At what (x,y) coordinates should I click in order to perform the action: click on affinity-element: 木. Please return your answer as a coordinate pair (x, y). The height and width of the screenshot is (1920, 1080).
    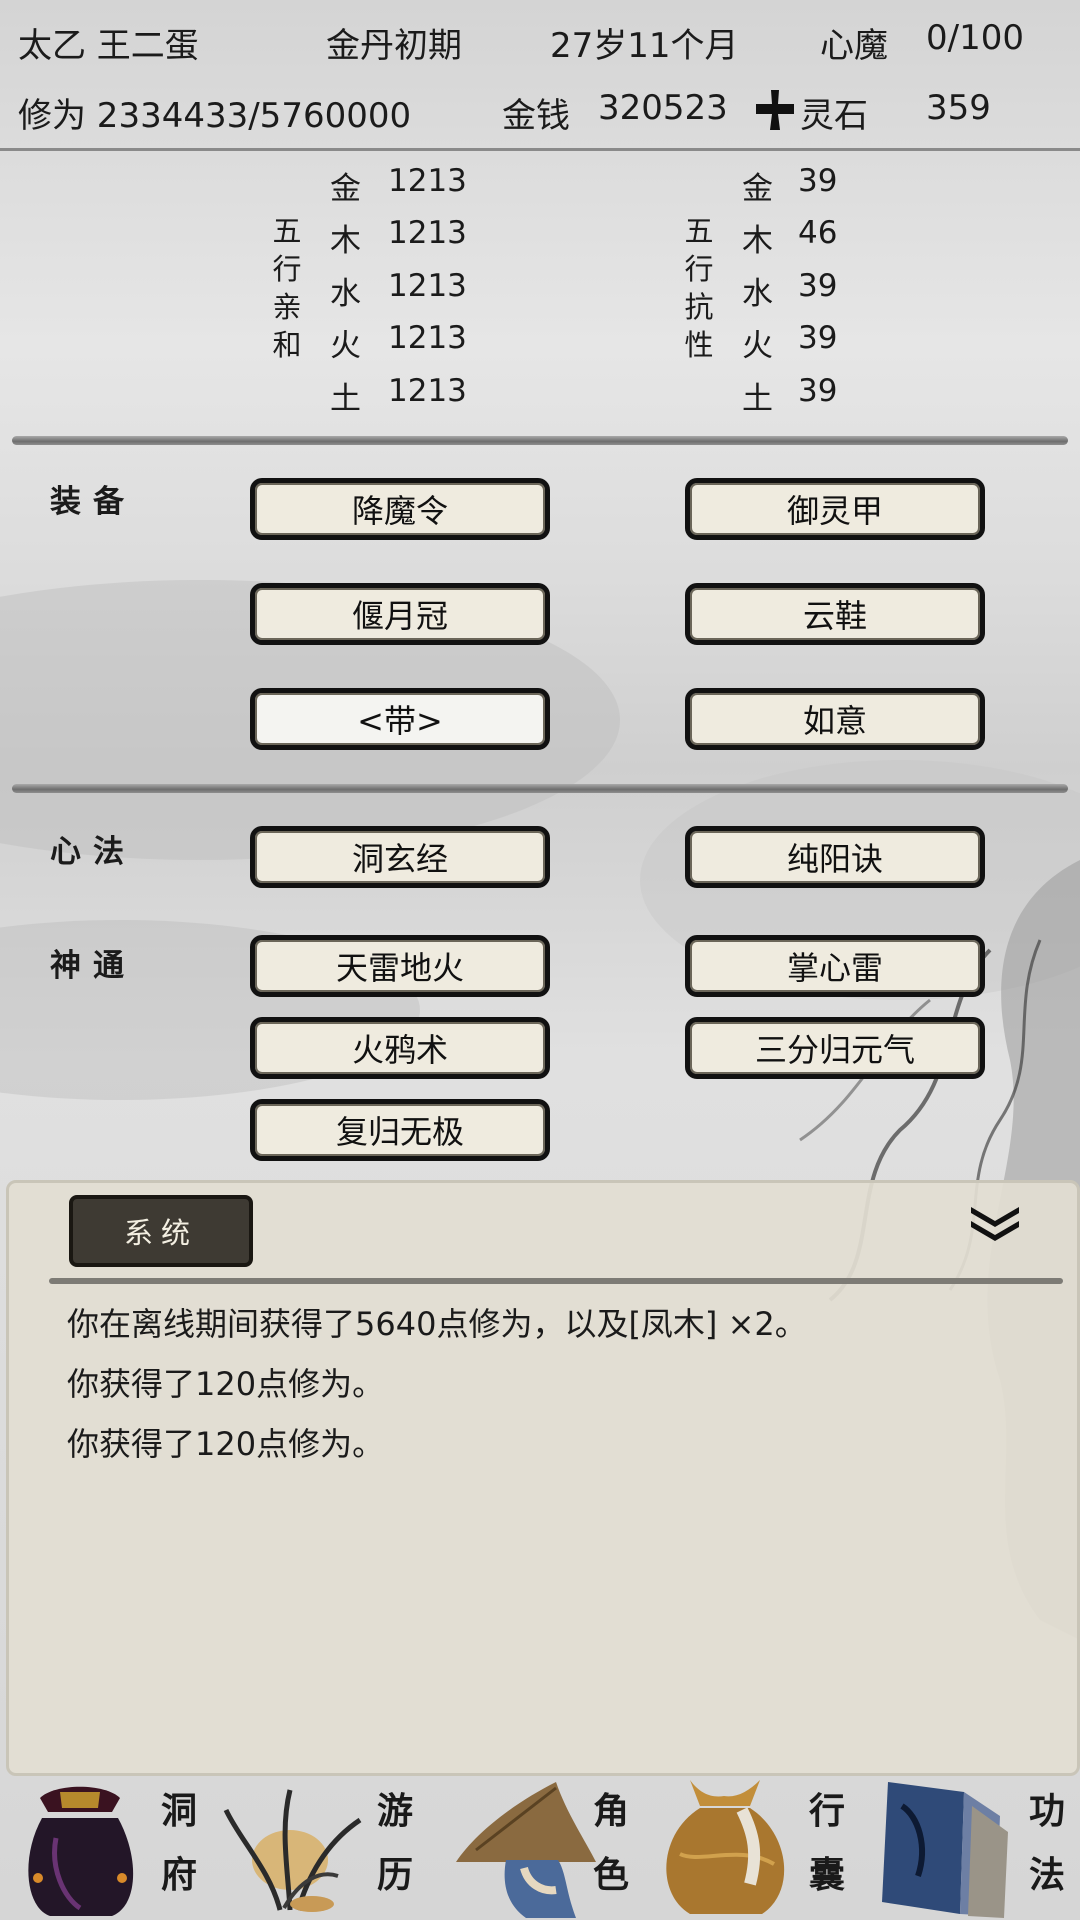
    Looking at the image, I should click on (345, 241).